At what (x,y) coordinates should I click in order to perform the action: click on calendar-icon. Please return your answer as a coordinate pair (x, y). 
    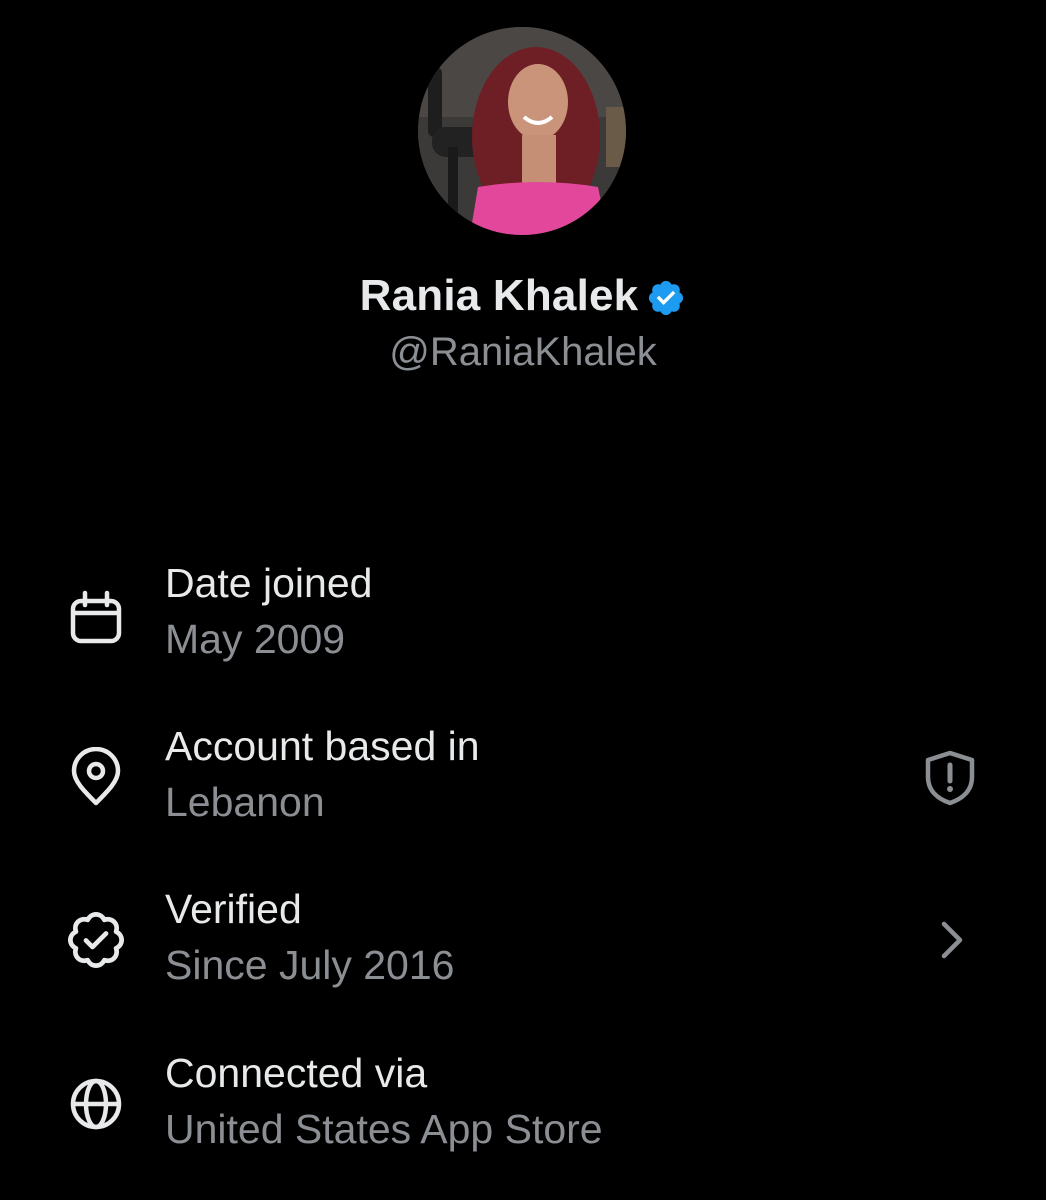
    Looking at the image, I should click on (96, 617).